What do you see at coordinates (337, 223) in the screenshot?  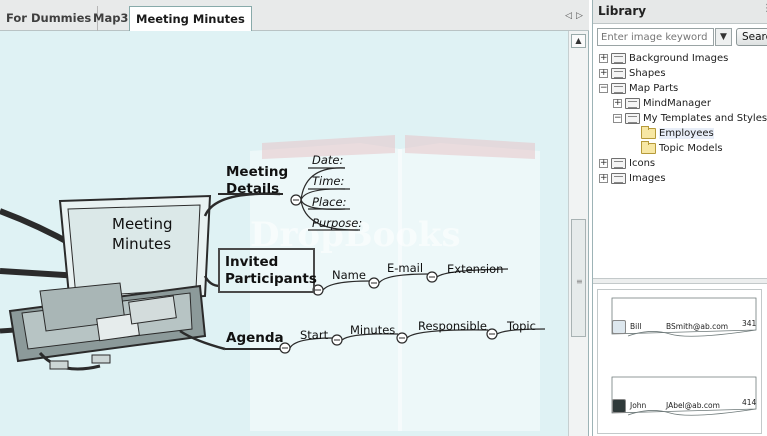 I see `subtopic-purpose: Purpose:` at bounding box center [337, 223].